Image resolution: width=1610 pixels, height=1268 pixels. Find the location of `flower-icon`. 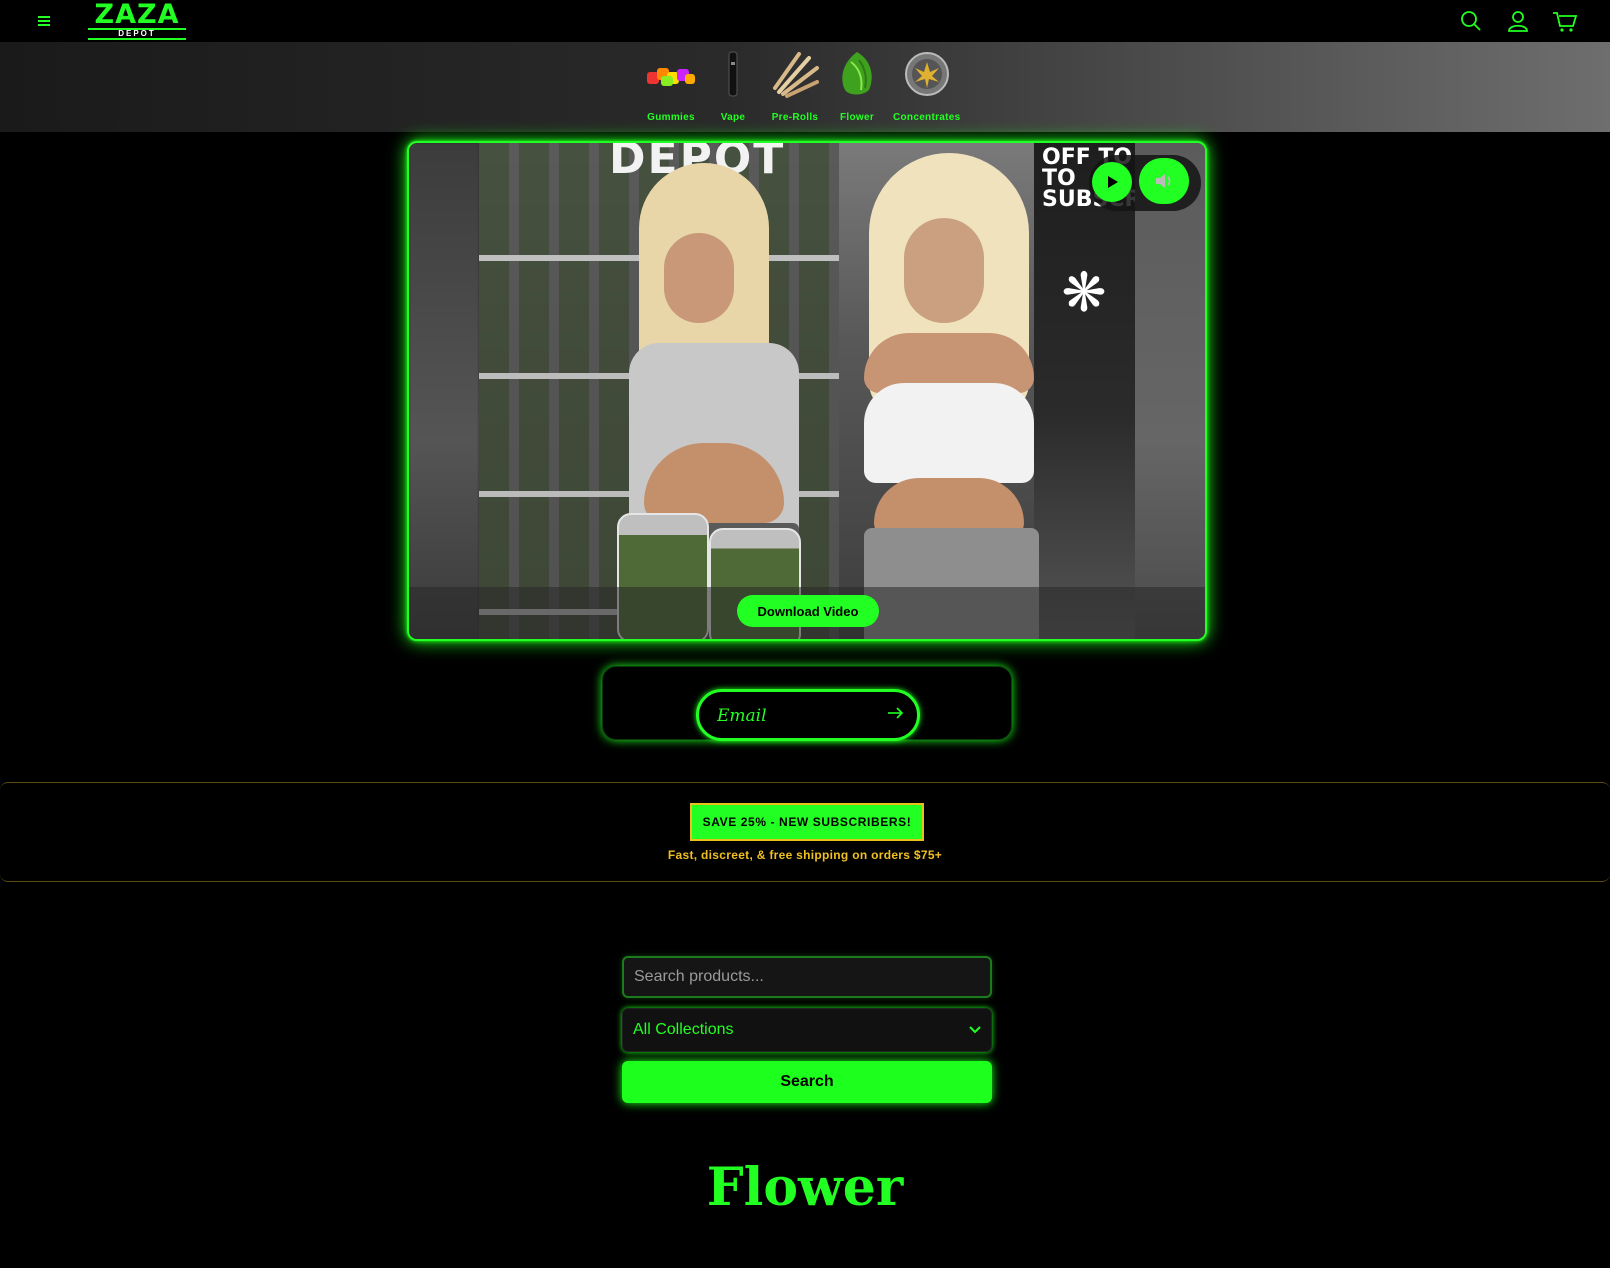

flower-icon is located at coordinates (857, 74).